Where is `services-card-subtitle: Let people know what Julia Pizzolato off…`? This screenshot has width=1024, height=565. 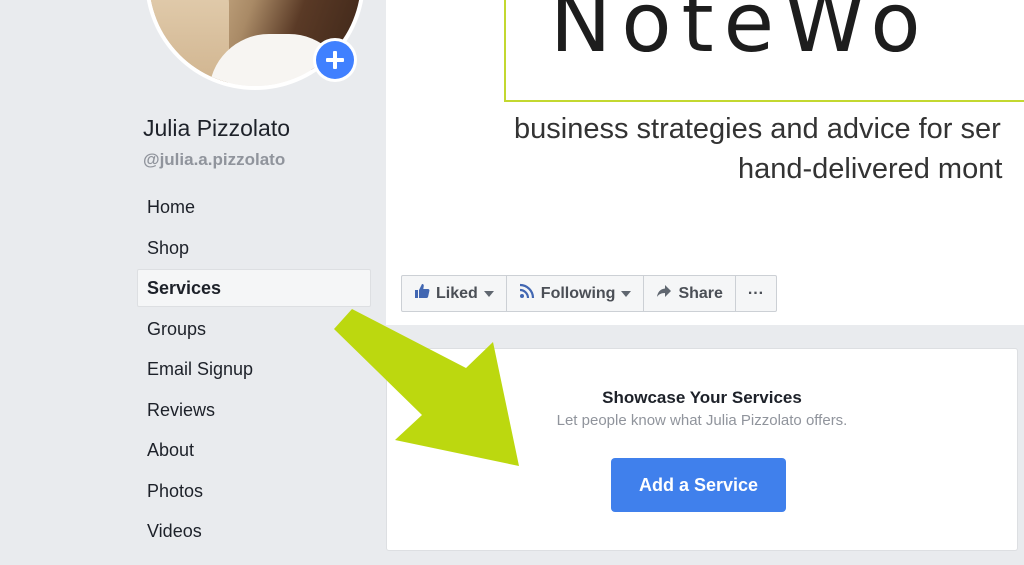 services-card-subtitle: Let people know what Julia Pizzolato off… is located at coordinates (702, 420).